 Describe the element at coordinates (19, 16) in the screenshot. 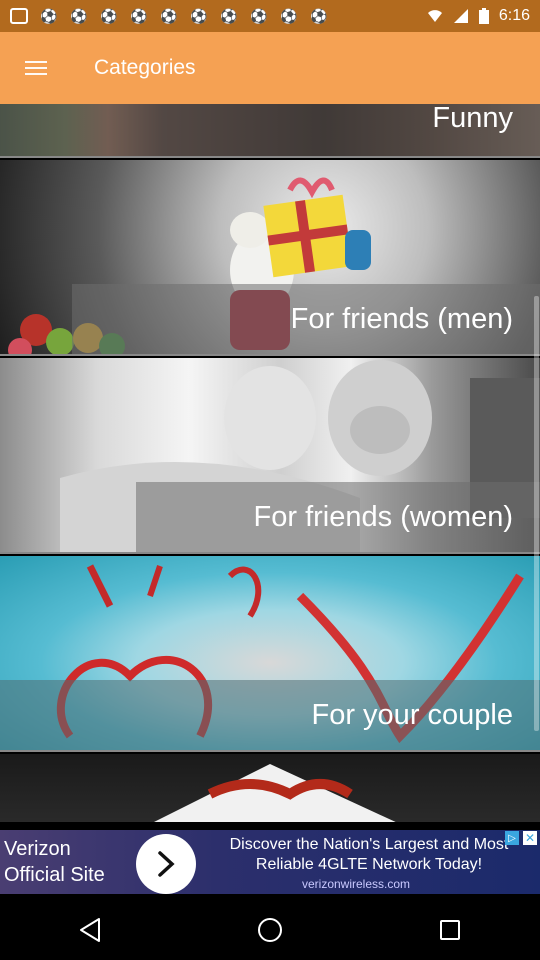

I see `box-icon` at that location.